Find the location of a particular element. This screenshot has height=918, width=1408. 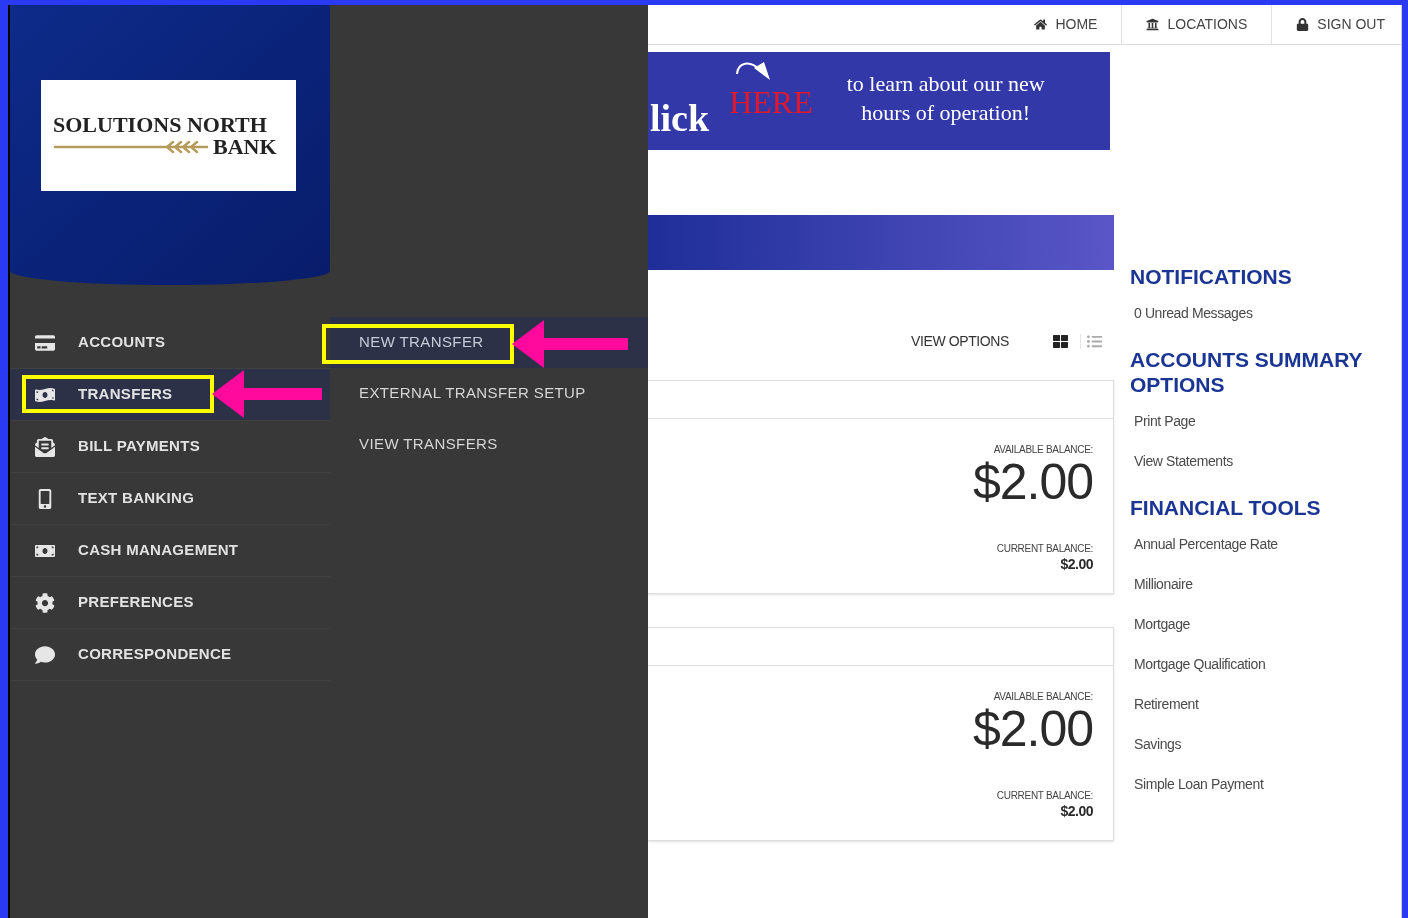

wheat-line-icon is located at coordinates (131, 146).